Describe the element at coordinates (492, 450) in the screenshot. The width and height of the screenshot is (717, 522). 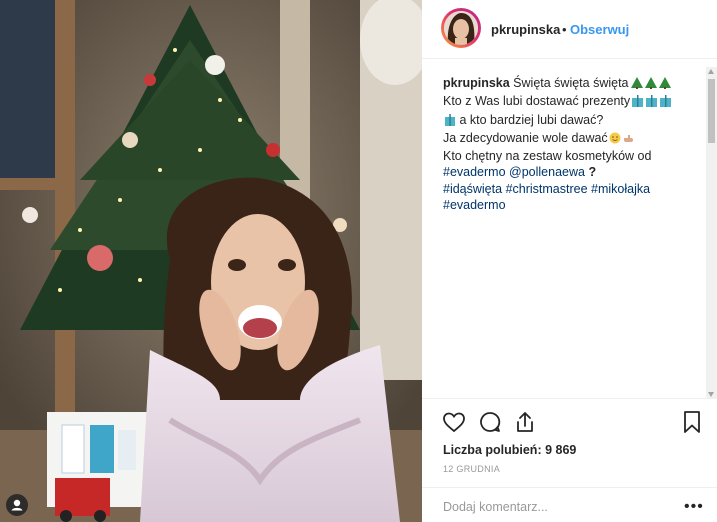
I see `likes-label: Liczba polubień:` at that location.